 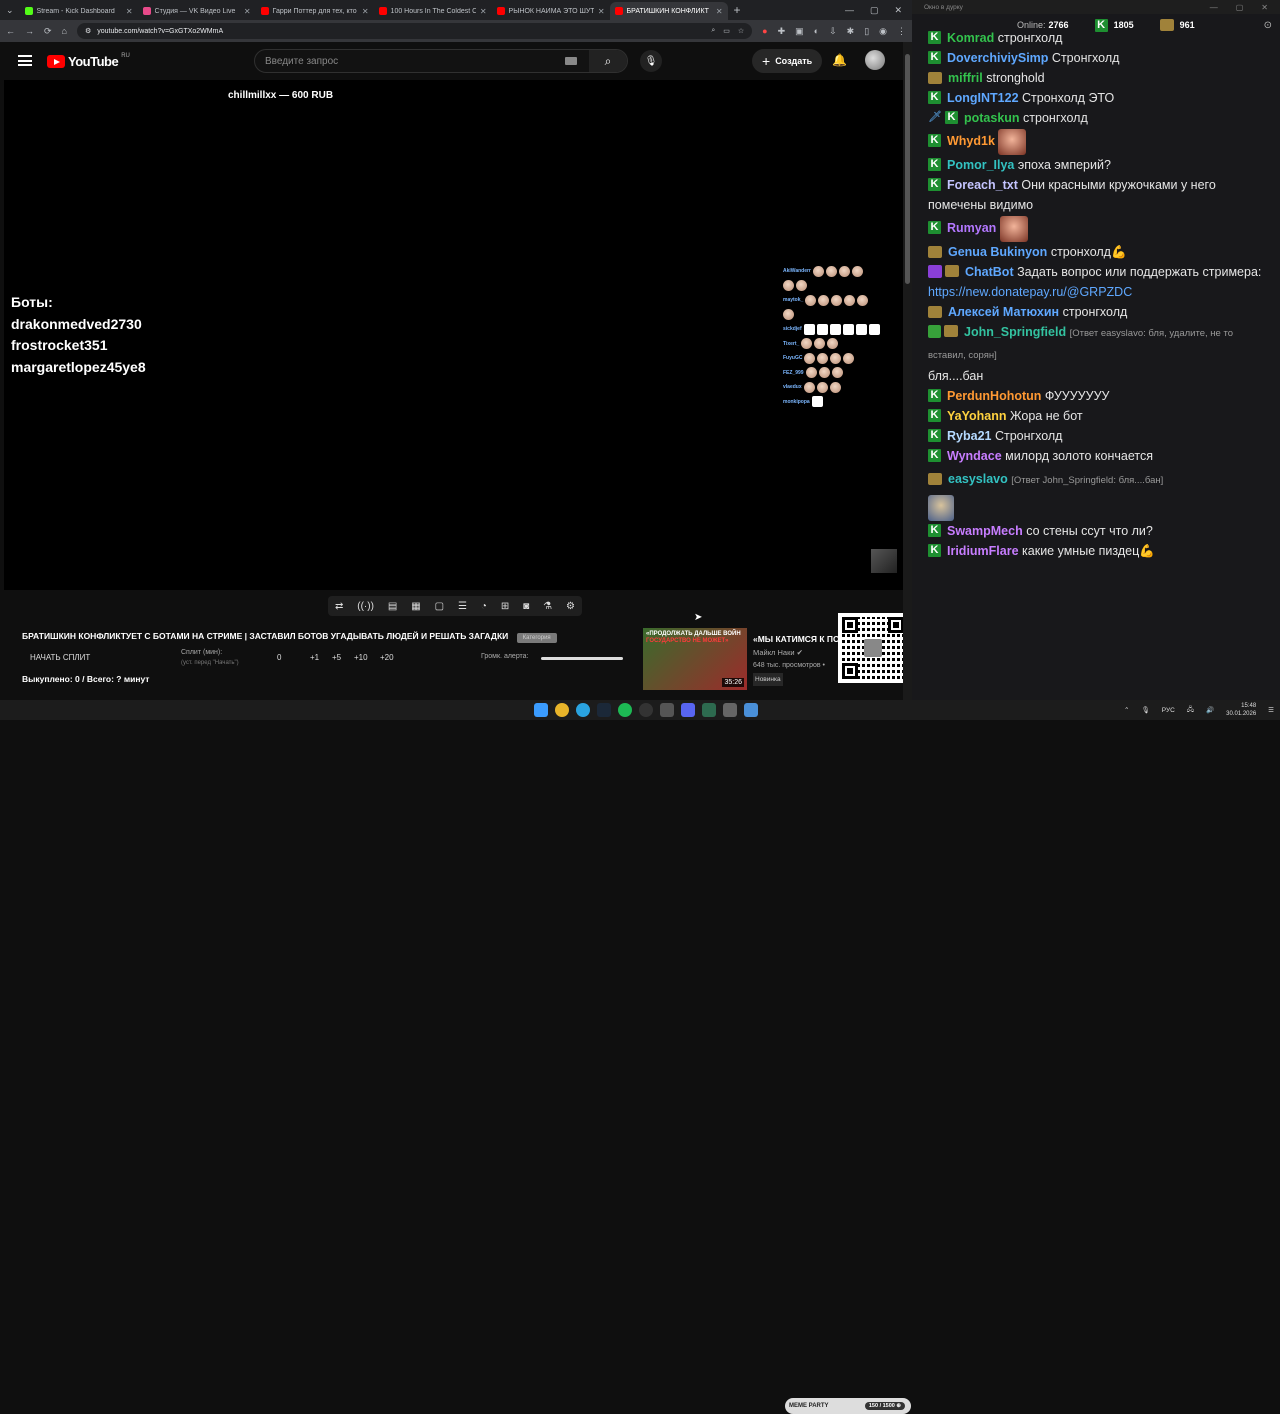 What do you see at coordinates (1271, 710) in the screenshot?
I see `notifications-icon: ☰` at bounding box center [1271, 710].